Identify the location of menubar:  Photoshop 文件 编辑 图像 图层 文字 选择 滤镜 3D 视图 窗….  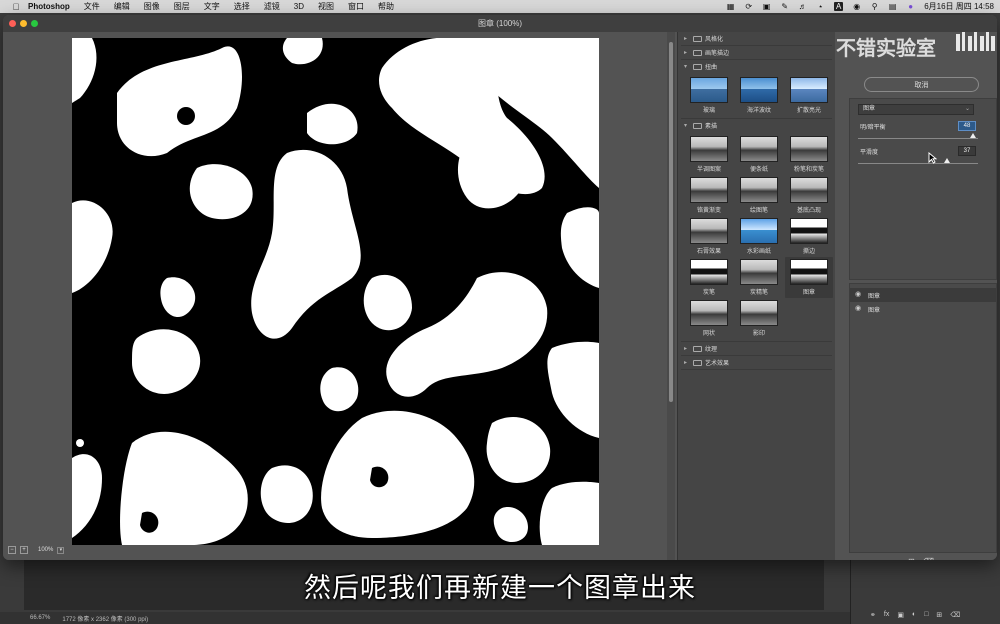
(500, 6).